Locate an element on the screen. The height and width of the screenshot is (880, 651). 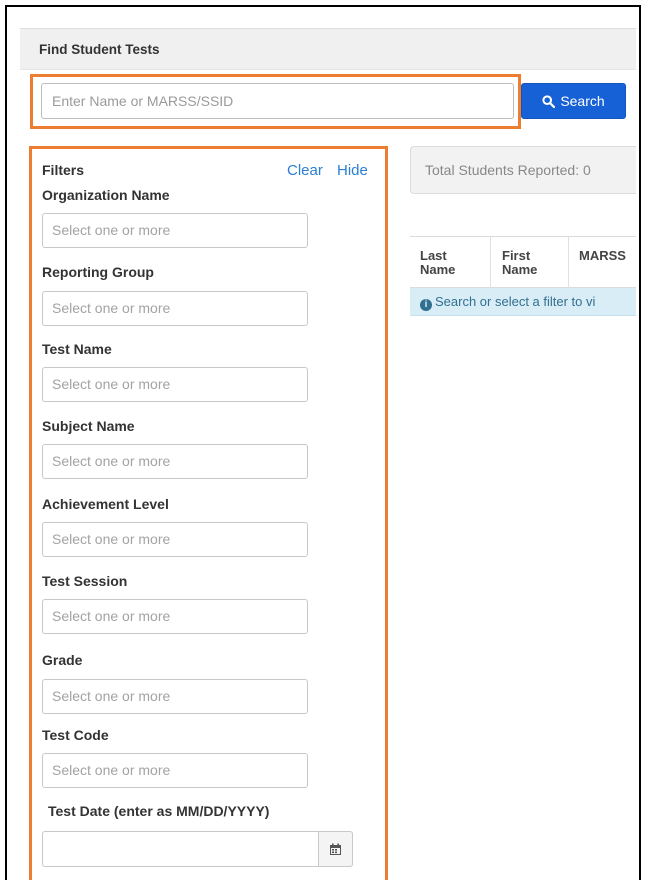
filter-label-reporting-group: Reporting Group is located at coordinates (98, 272).